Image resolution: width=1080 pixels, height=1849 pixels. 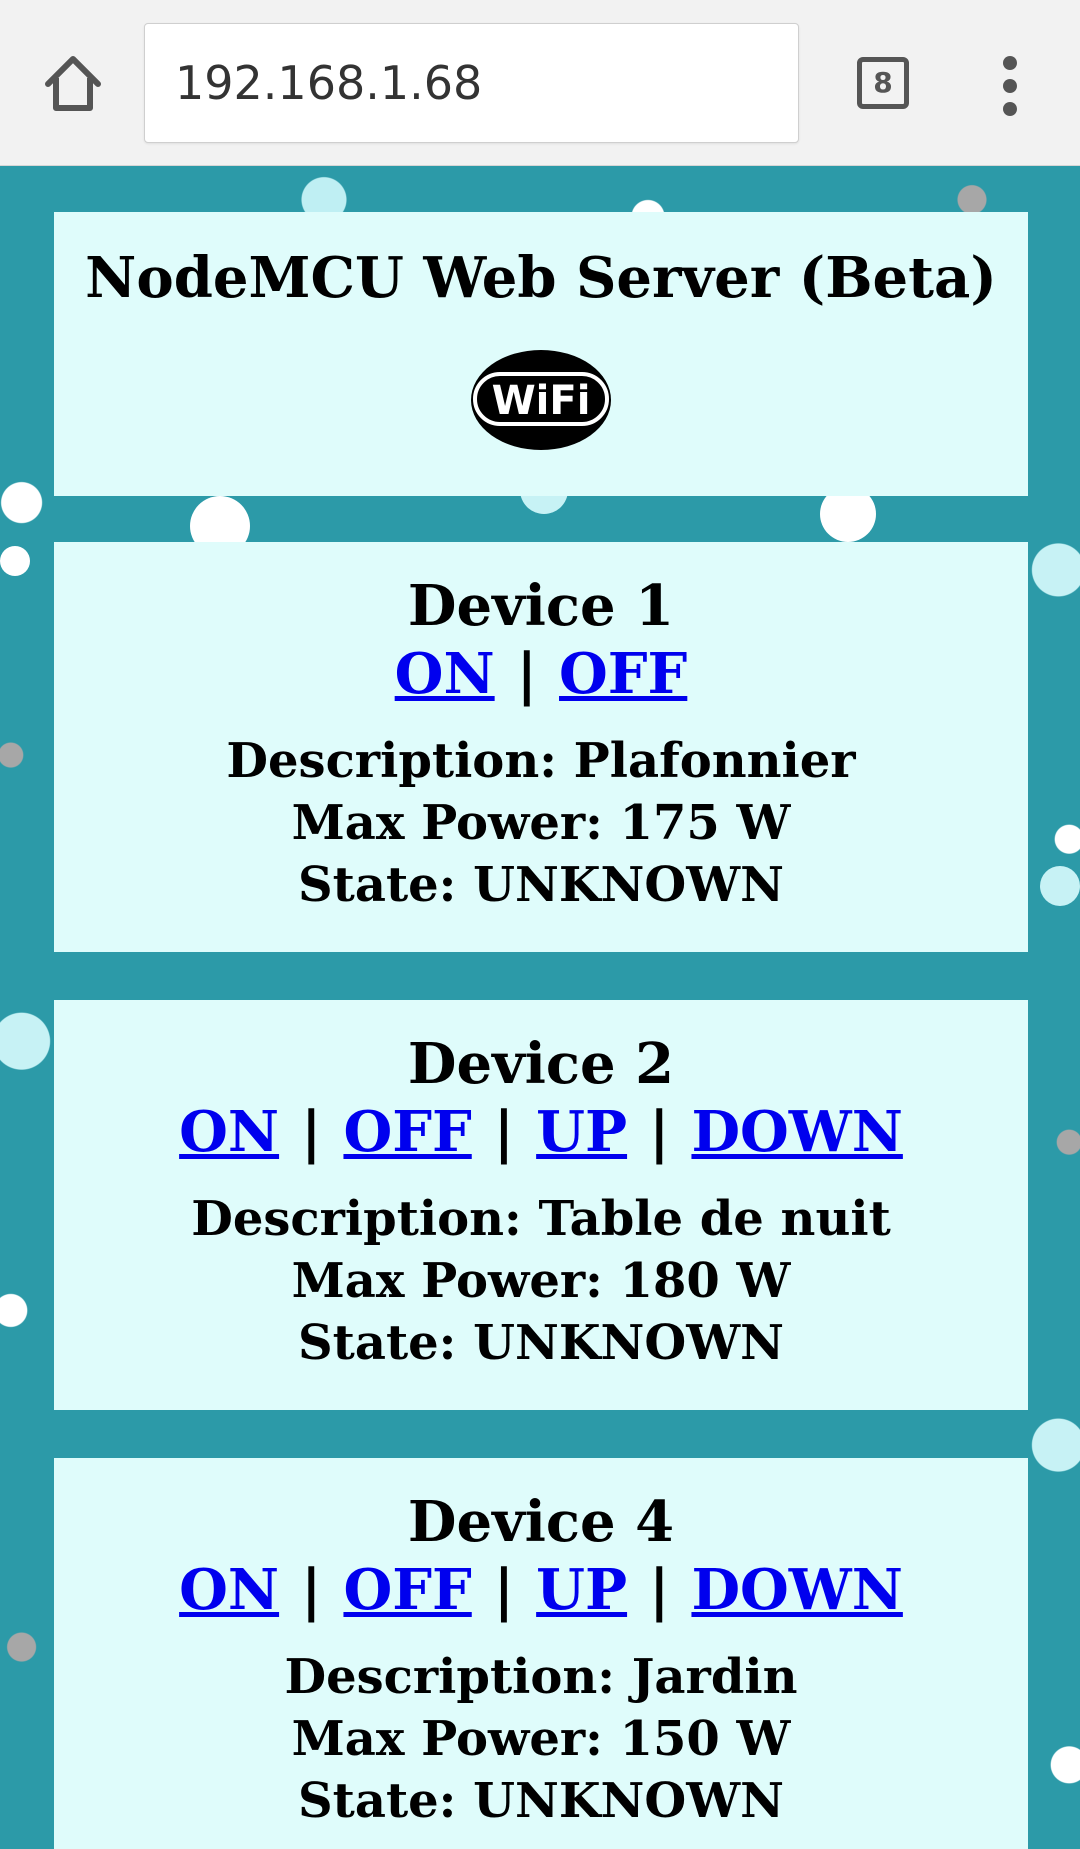 What do you see at coordinates (541, 674) in the screenshot?
I see `device-controls: ON | OFF` at bounding box center [541, 674].